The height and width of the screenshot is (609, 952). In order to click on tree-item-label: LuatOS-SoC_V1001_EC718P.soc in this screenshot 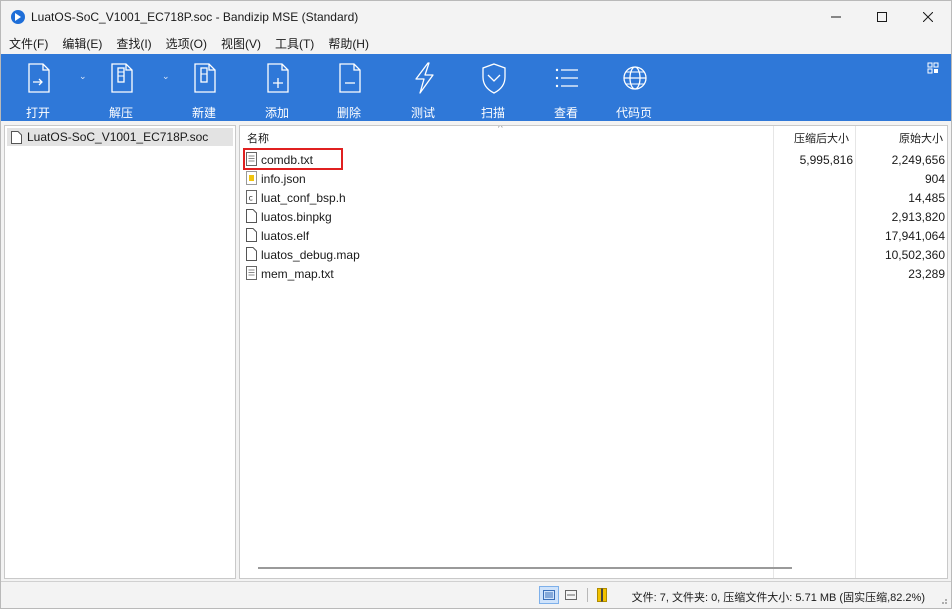, I will do `click(118, 137)`.